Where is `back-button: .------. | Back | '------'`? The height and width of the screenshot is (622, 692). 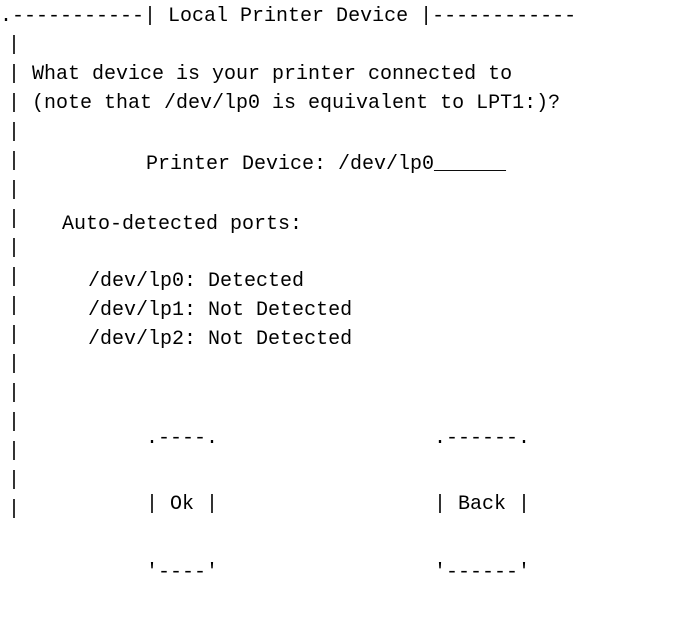
back-button: .------. | Back | '------' is located at coordinates (482, 505).